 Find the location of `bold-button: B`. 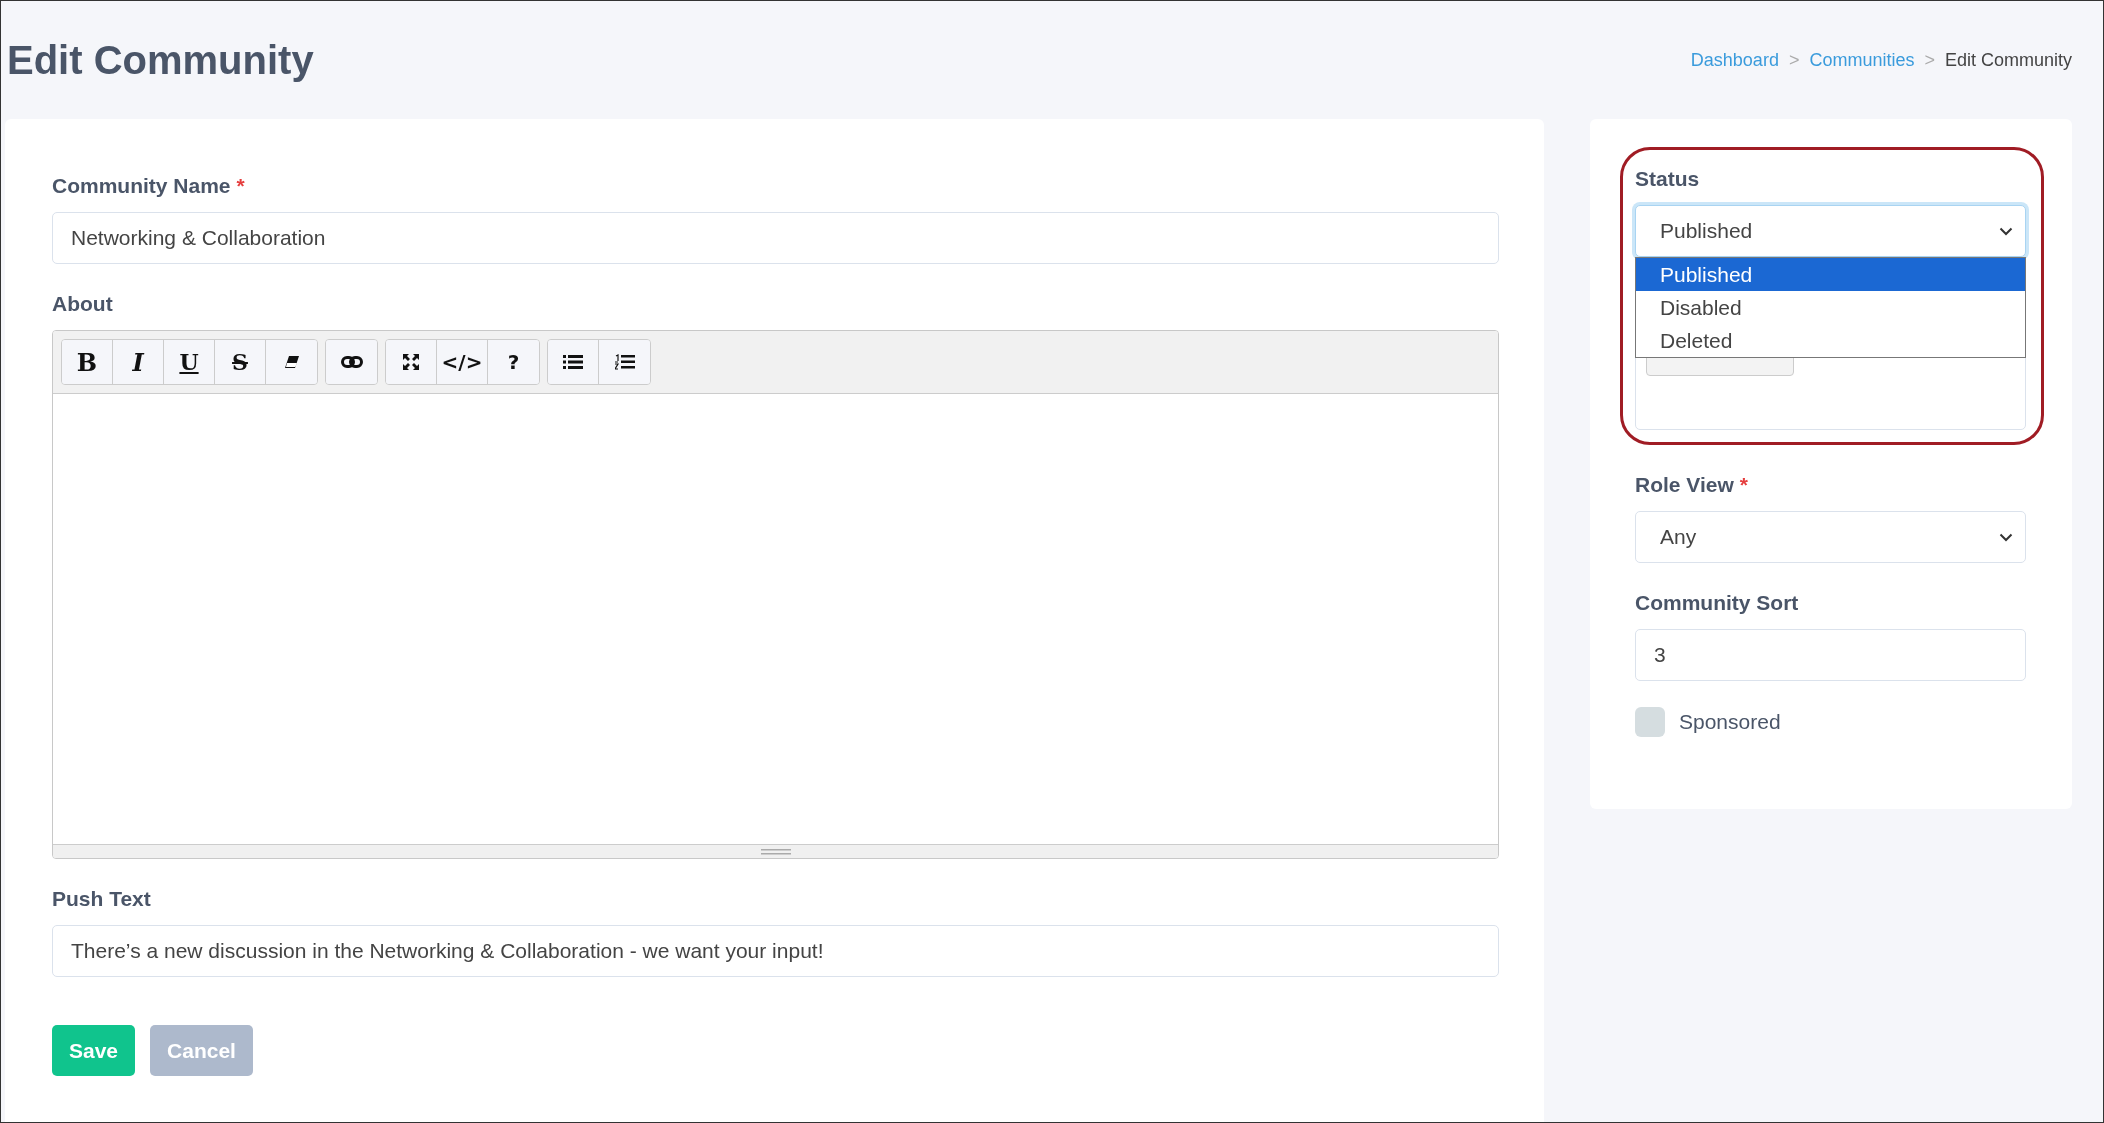

bold-button: B is located at coordinates (87, 362).